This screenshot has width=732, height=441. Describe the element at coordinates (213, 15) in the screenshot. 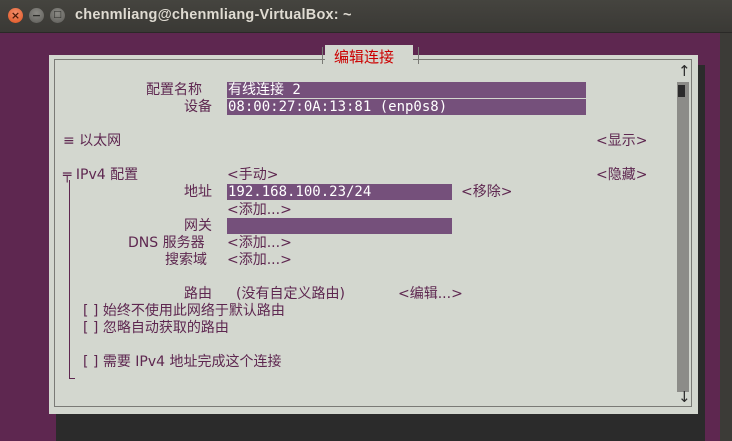

I see `window-title: chenmliang@chenmliang-VirtualBox: ~` at that location.